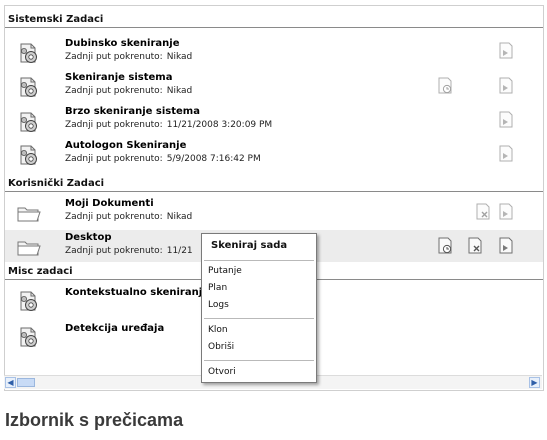 This screenshot has height=440, width=547. I want to click on menu-item-scan-now: Skeniraj sada, so click(249, 245).